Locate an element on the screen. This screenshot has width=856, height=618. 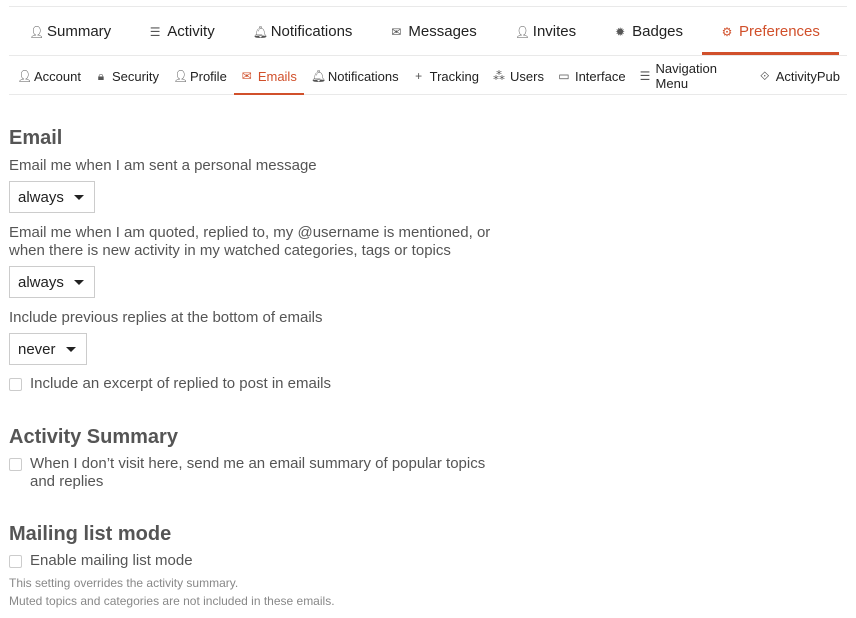
tab-label: Interface is located at coordinates (600, 76).